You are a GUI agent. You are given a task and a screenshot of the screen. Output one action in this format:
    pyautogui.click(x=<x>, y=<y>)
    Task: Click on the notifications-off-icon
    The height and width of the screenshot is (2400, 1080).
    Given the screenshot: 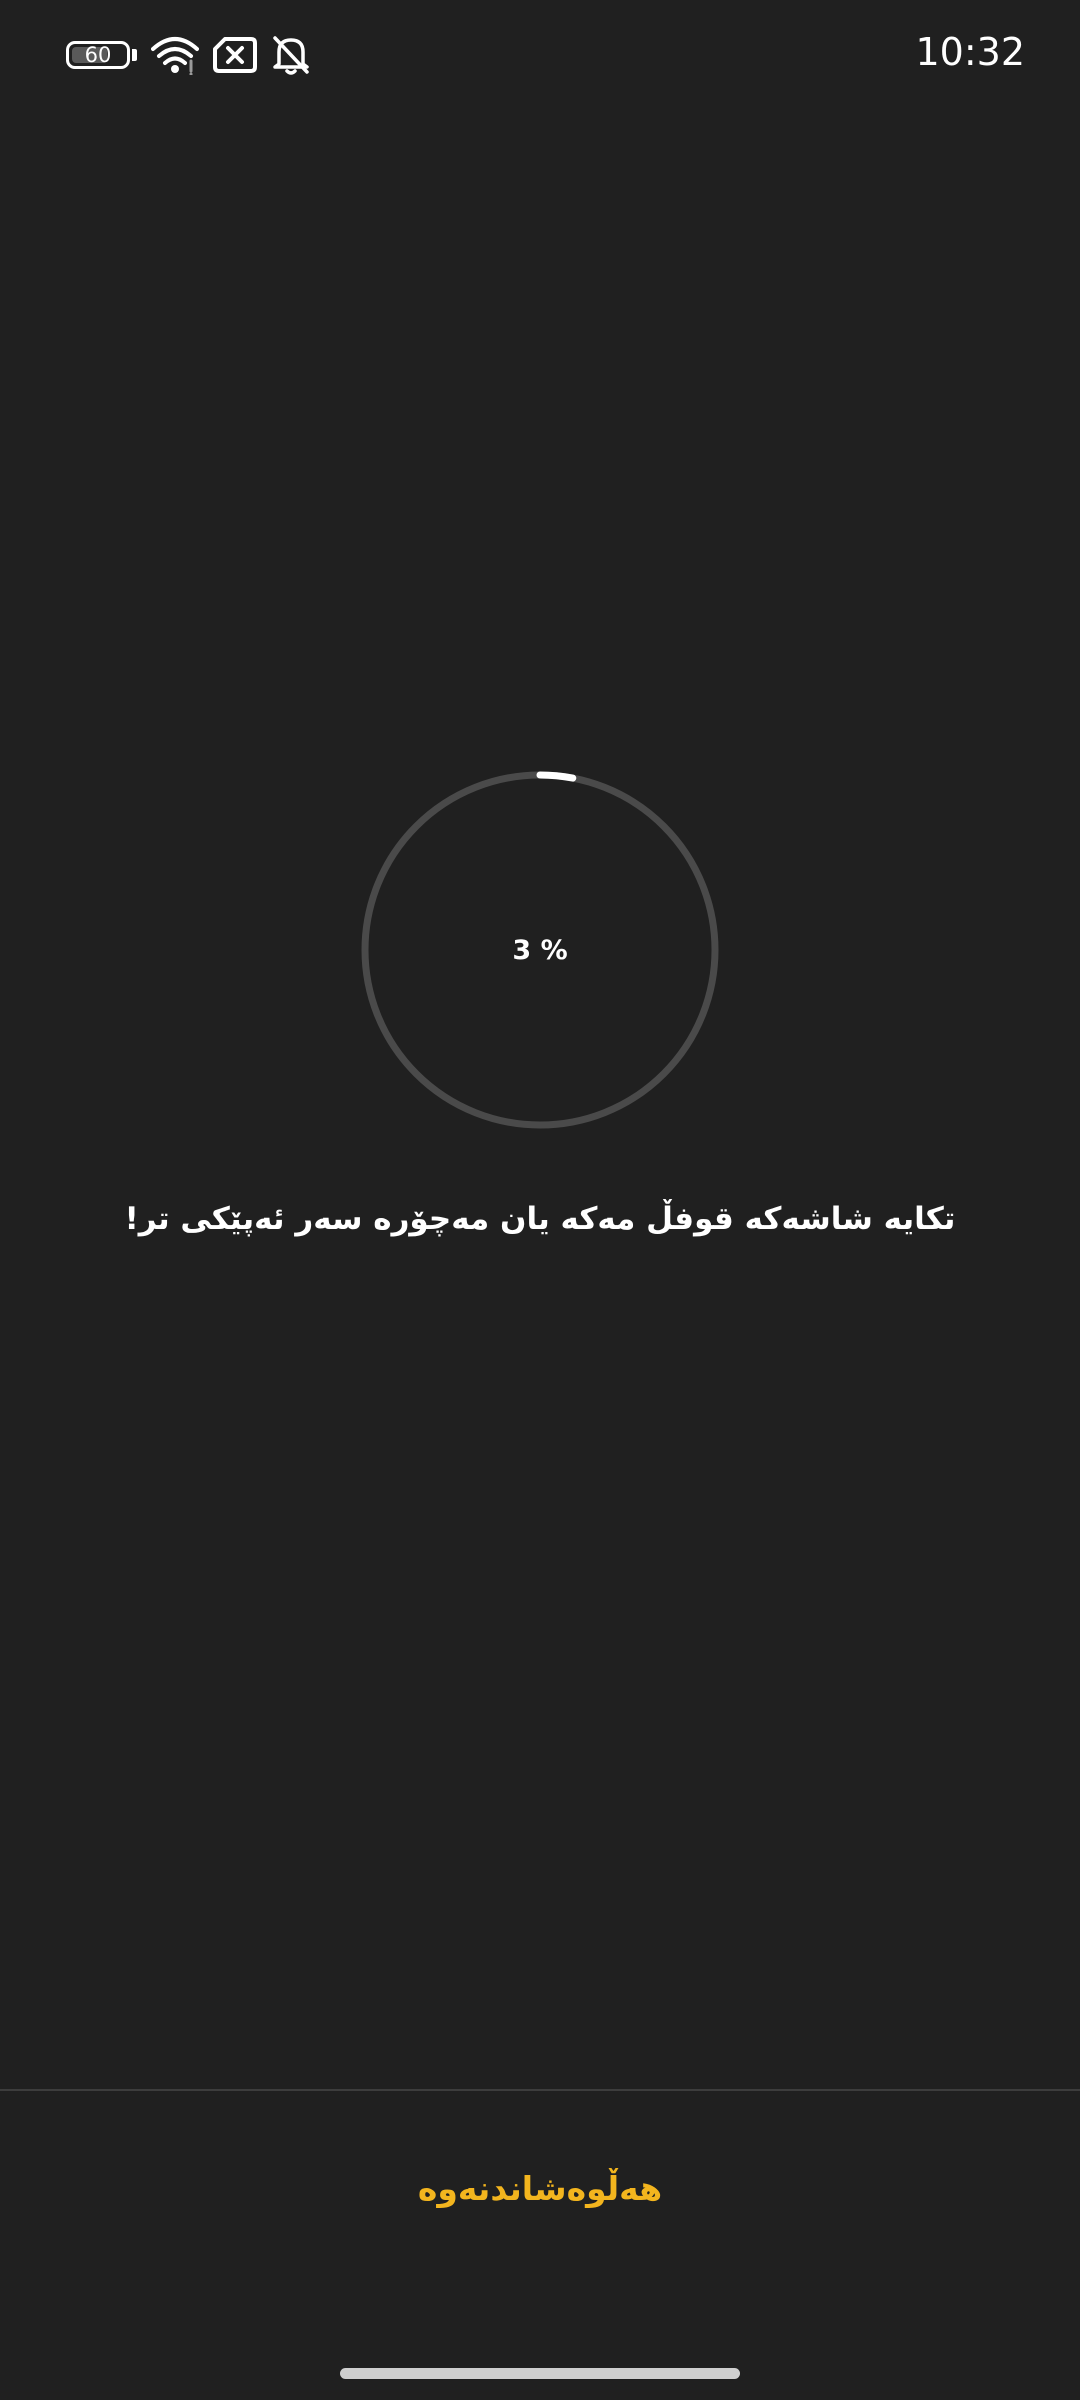 What is the action you would take?
    pyautogui.click(x=291, y=55)
    